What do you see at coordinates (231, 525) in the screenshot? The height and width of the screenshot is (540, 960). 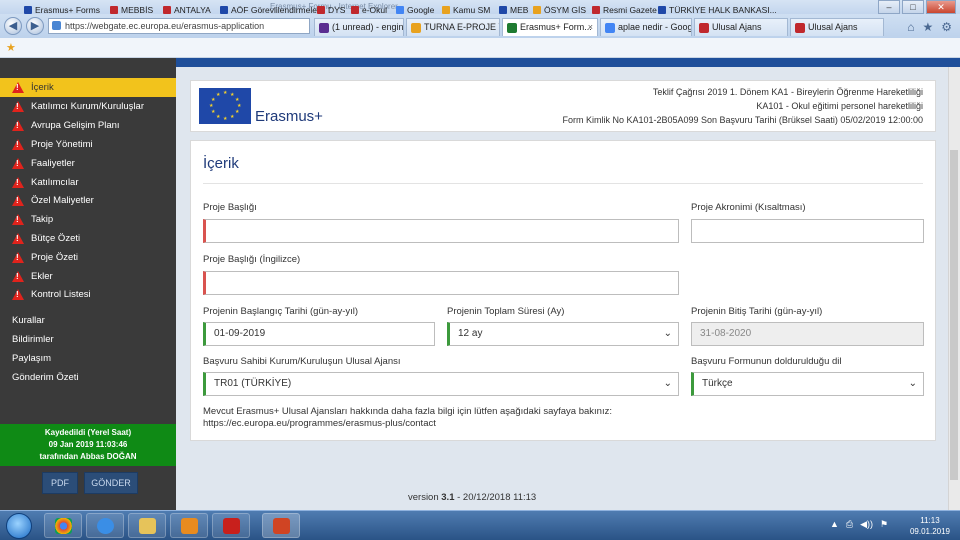 I see `taskbar-acrobat` at bounding box center [231, 525].